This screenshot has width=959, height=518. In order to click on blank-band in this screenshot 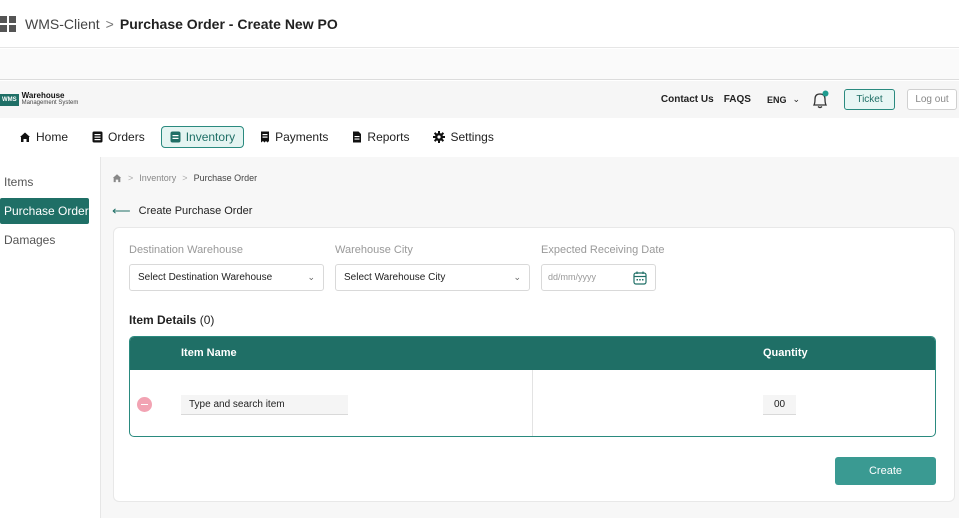, I will do `click(479, 64)`.